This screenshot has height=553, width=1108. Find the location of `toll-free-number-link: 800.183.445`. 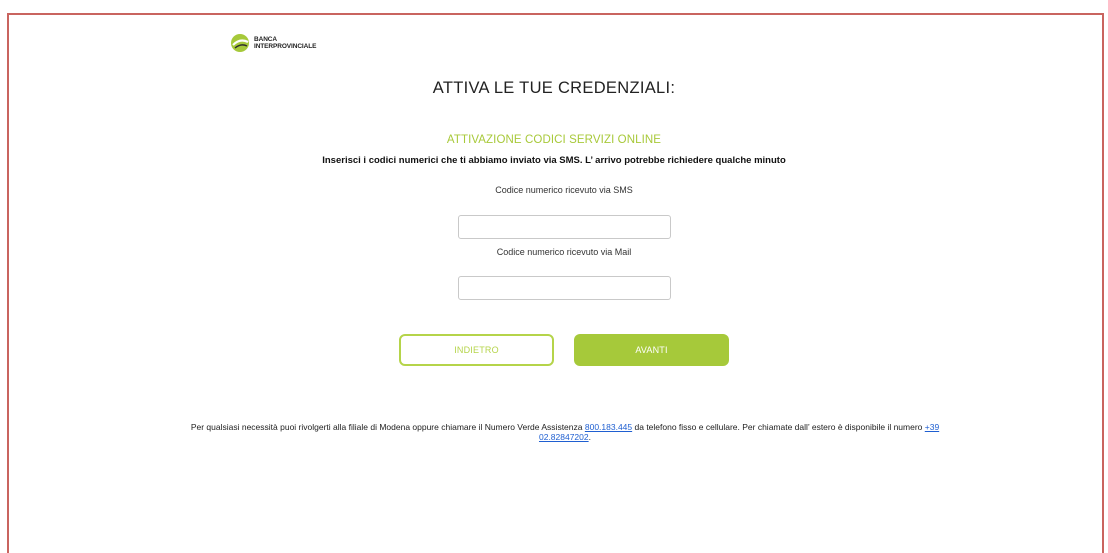

toll-free-number-link: 800.183.445 is located at coordinates (608, 427).